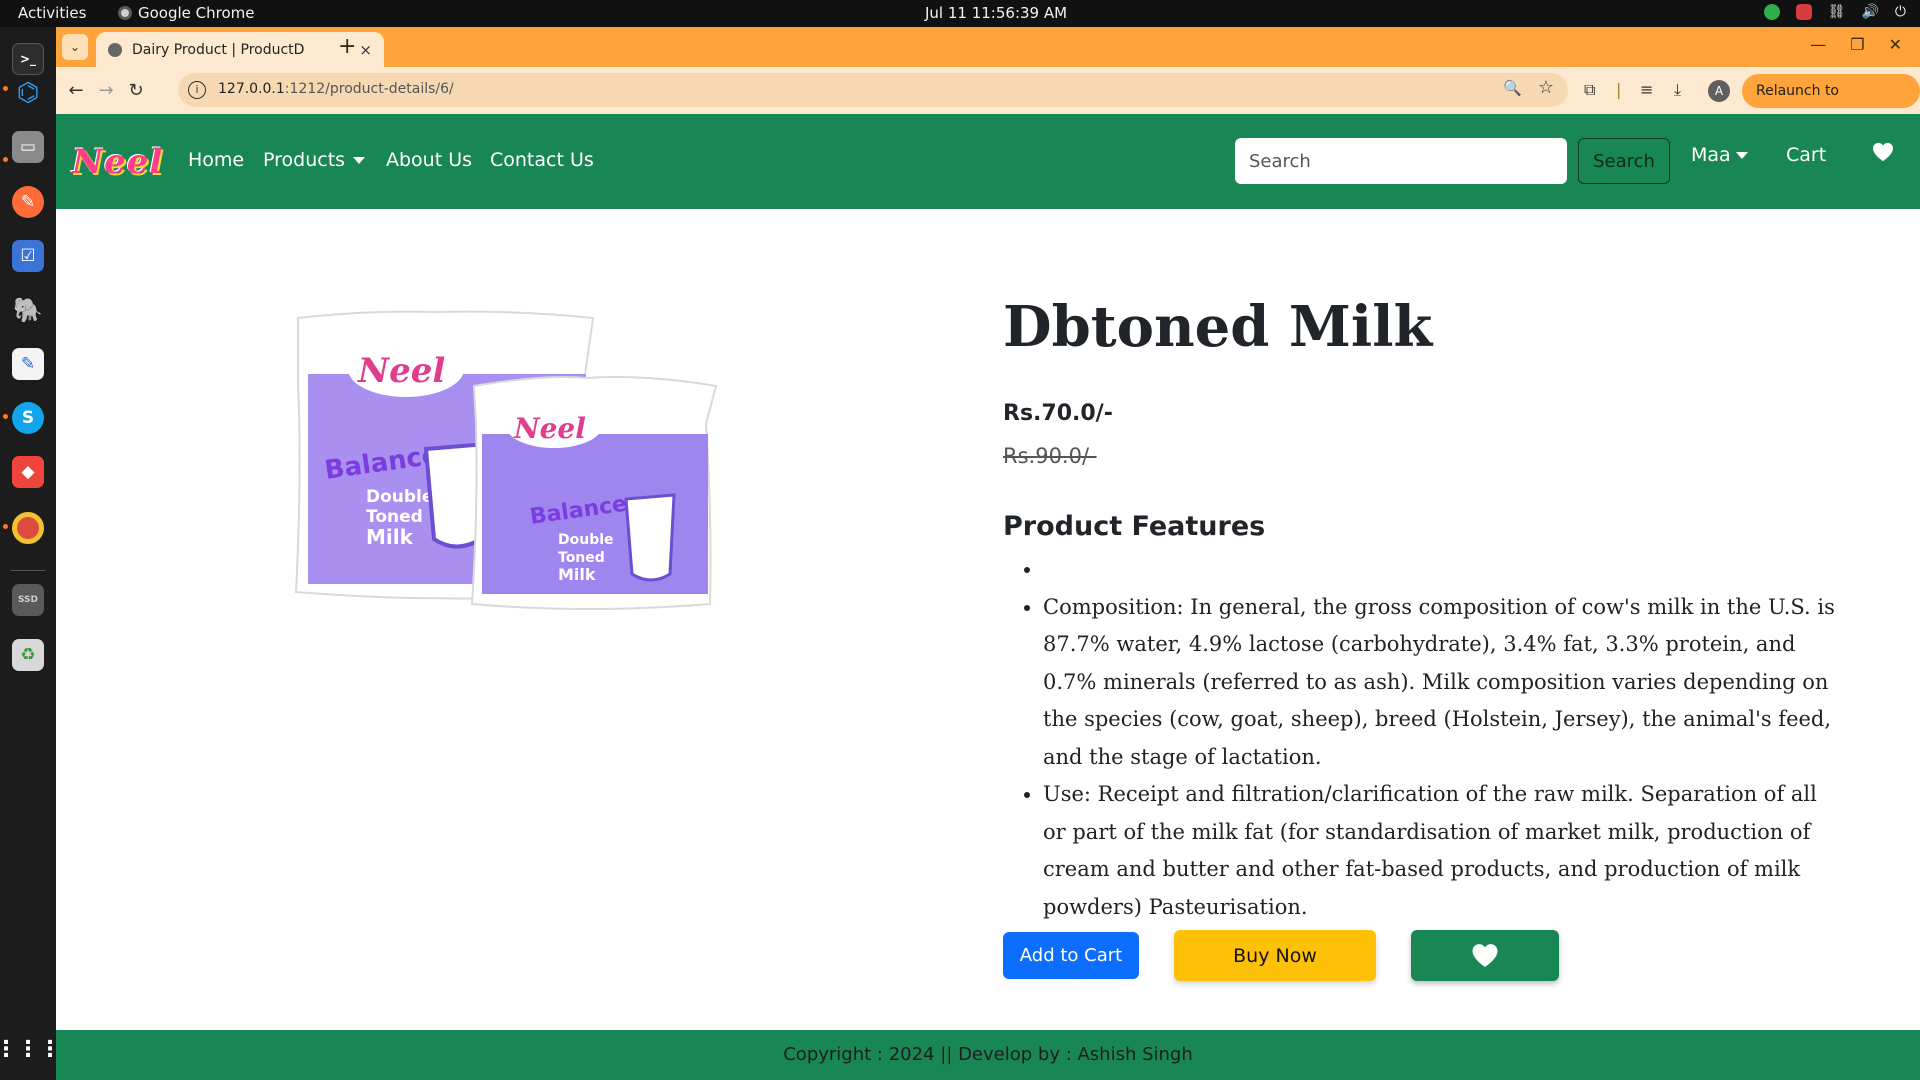 The height and width of the screenshot is (1080, 1920). Describe the element at coordinates (1646, 89) in the screenshot. I see `media-controls-icon: ≡` at that location.